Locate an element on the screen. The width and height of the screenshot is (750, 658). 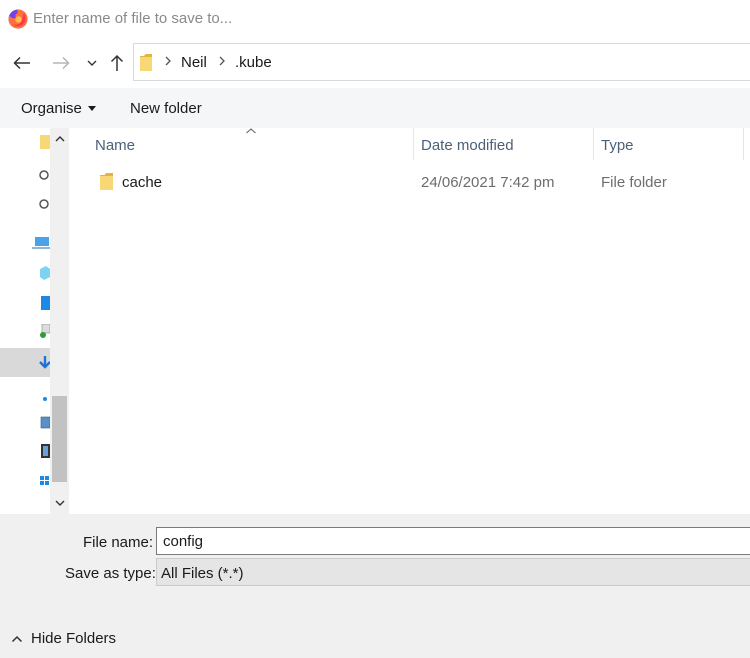
navigation-pane is located at coordinates (25, 321).